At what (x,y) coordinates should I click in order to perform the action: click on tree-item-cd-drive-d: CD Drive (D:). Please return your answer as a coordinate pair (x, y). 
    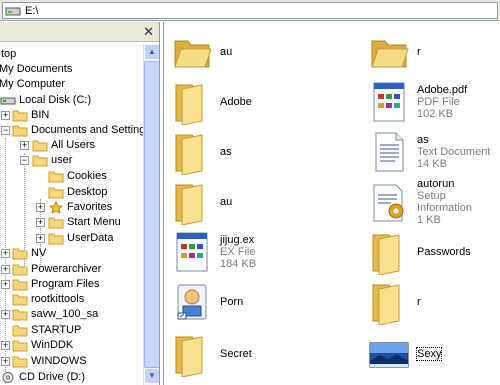
    Looking at the image, I should click on (42, 377).